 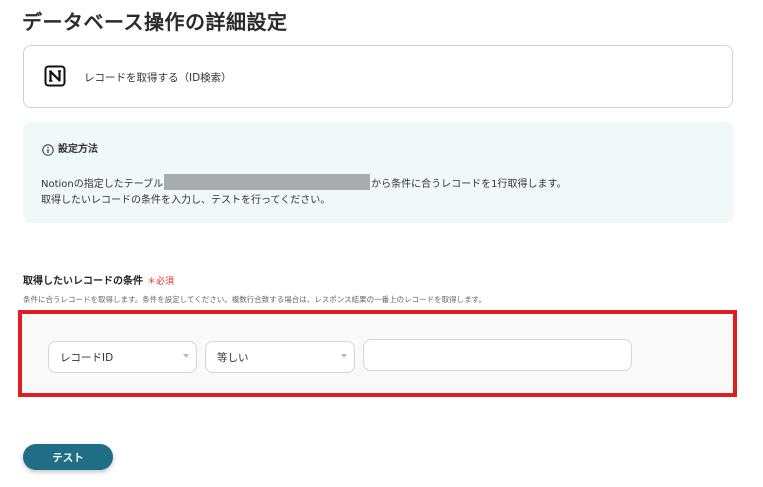 I want to click on condition-value-input, so click(x=497, y=355).